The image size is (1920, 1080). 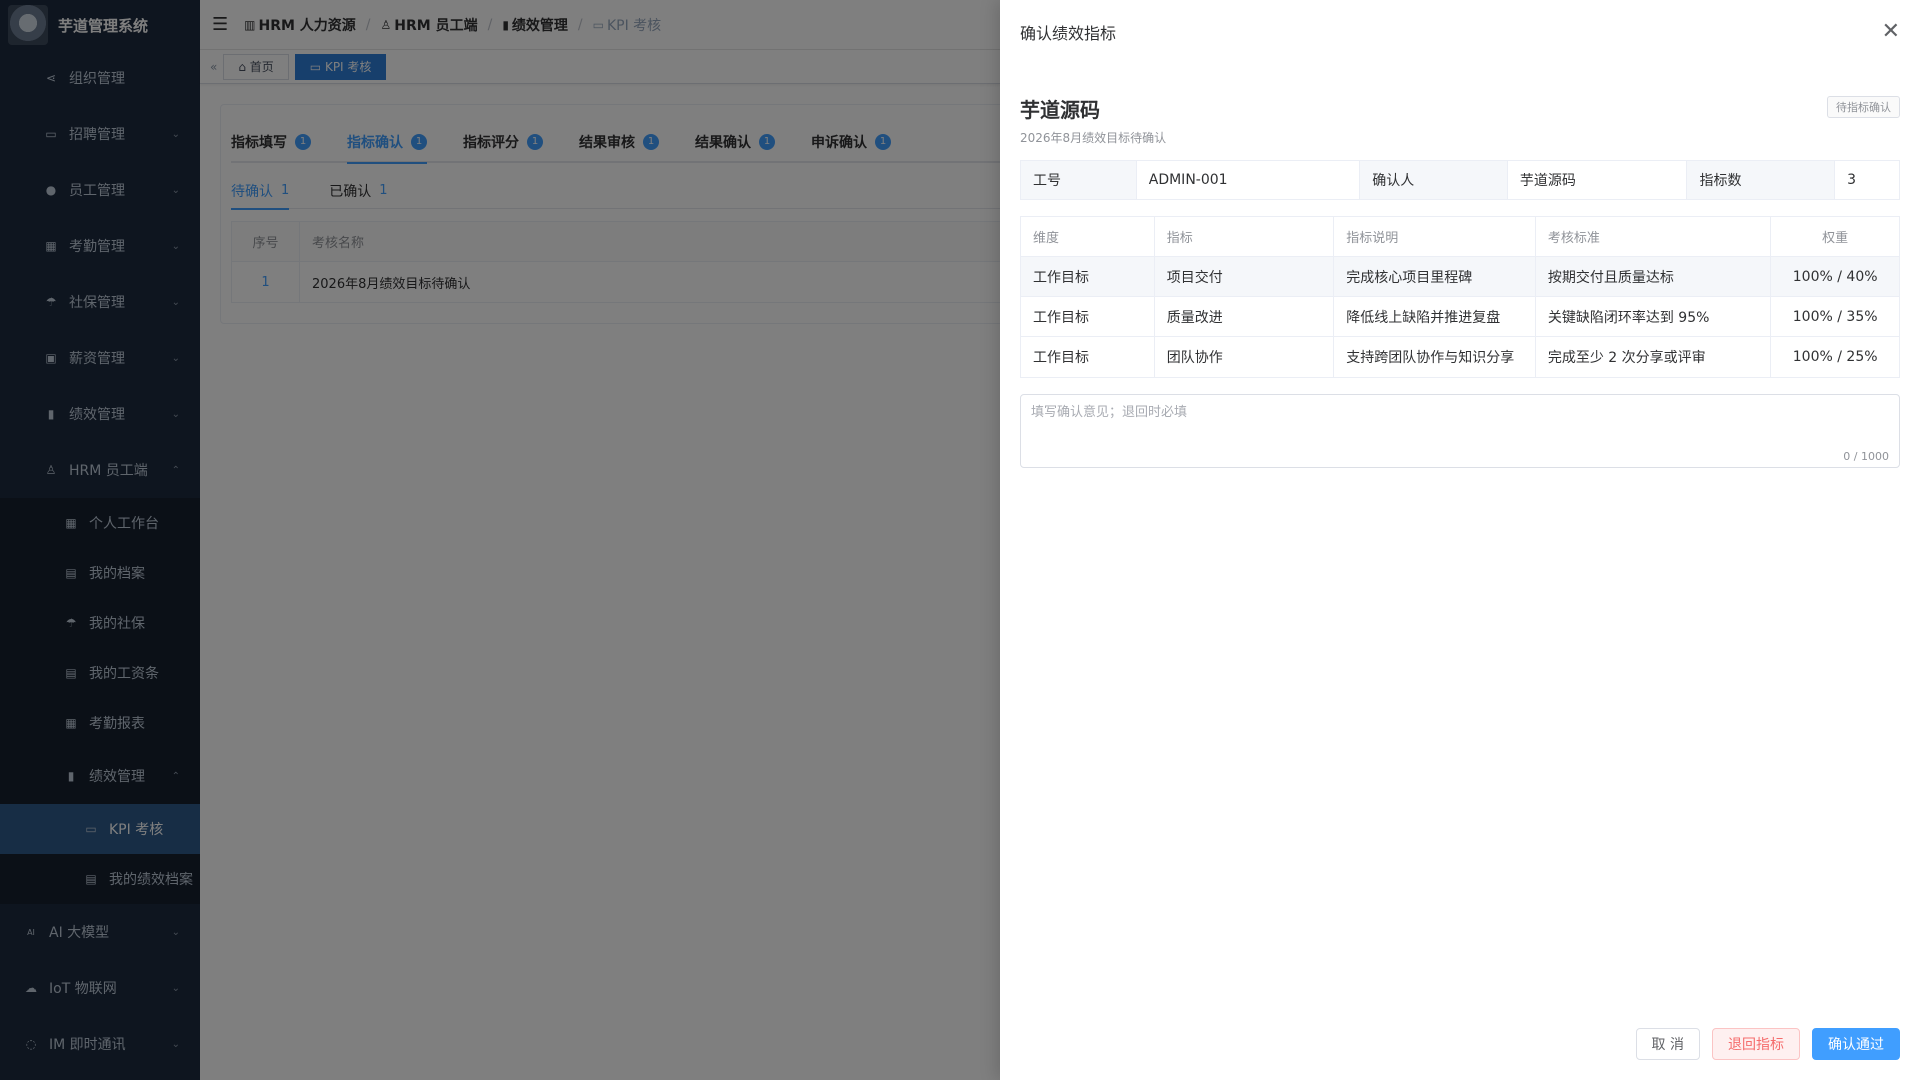 I want to click on info-label: 确认人, so click(x=1434, y=180).